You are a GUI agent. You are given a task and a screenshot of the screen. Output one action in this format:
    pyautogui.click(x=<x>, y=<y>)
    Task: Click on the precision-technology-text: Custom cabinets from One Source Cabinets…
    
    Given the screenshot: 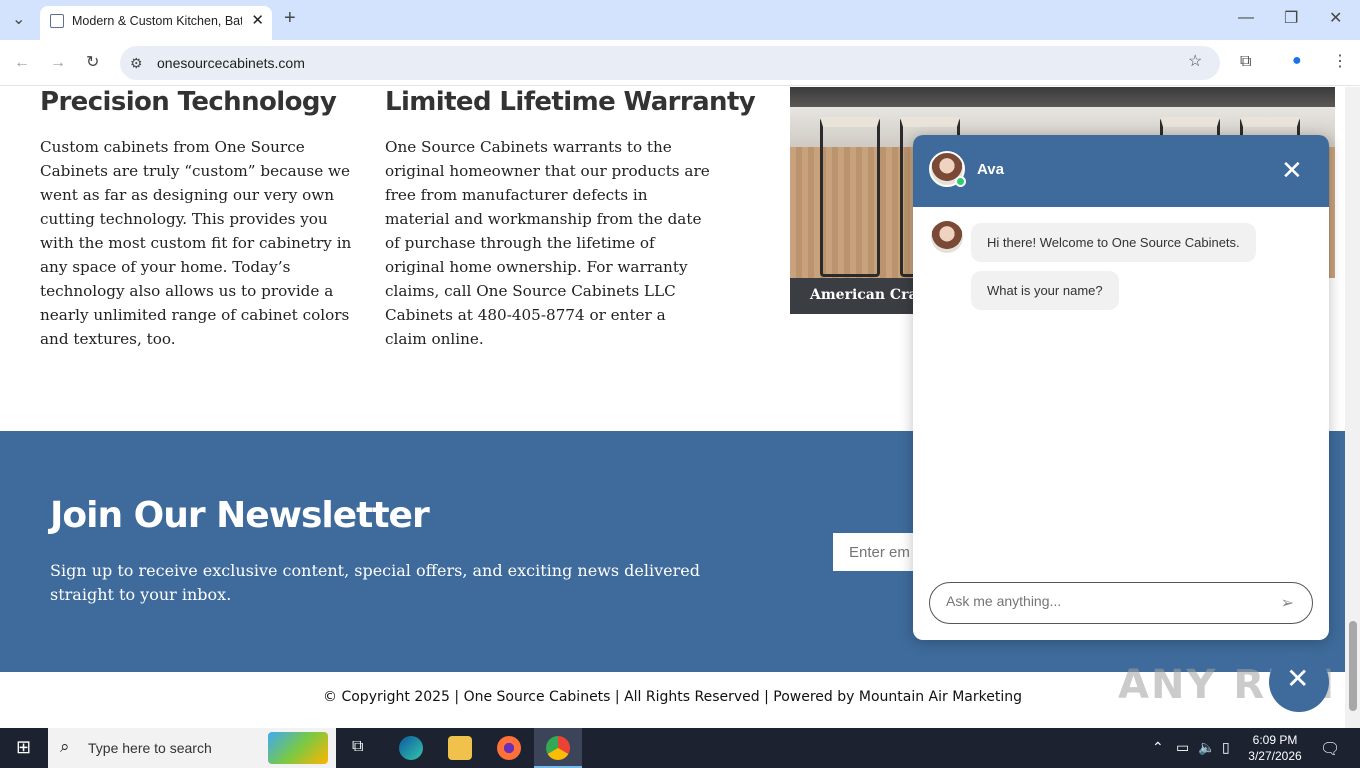 What is the action you would take?
    pyautogui.click(x=196, y=243)
    